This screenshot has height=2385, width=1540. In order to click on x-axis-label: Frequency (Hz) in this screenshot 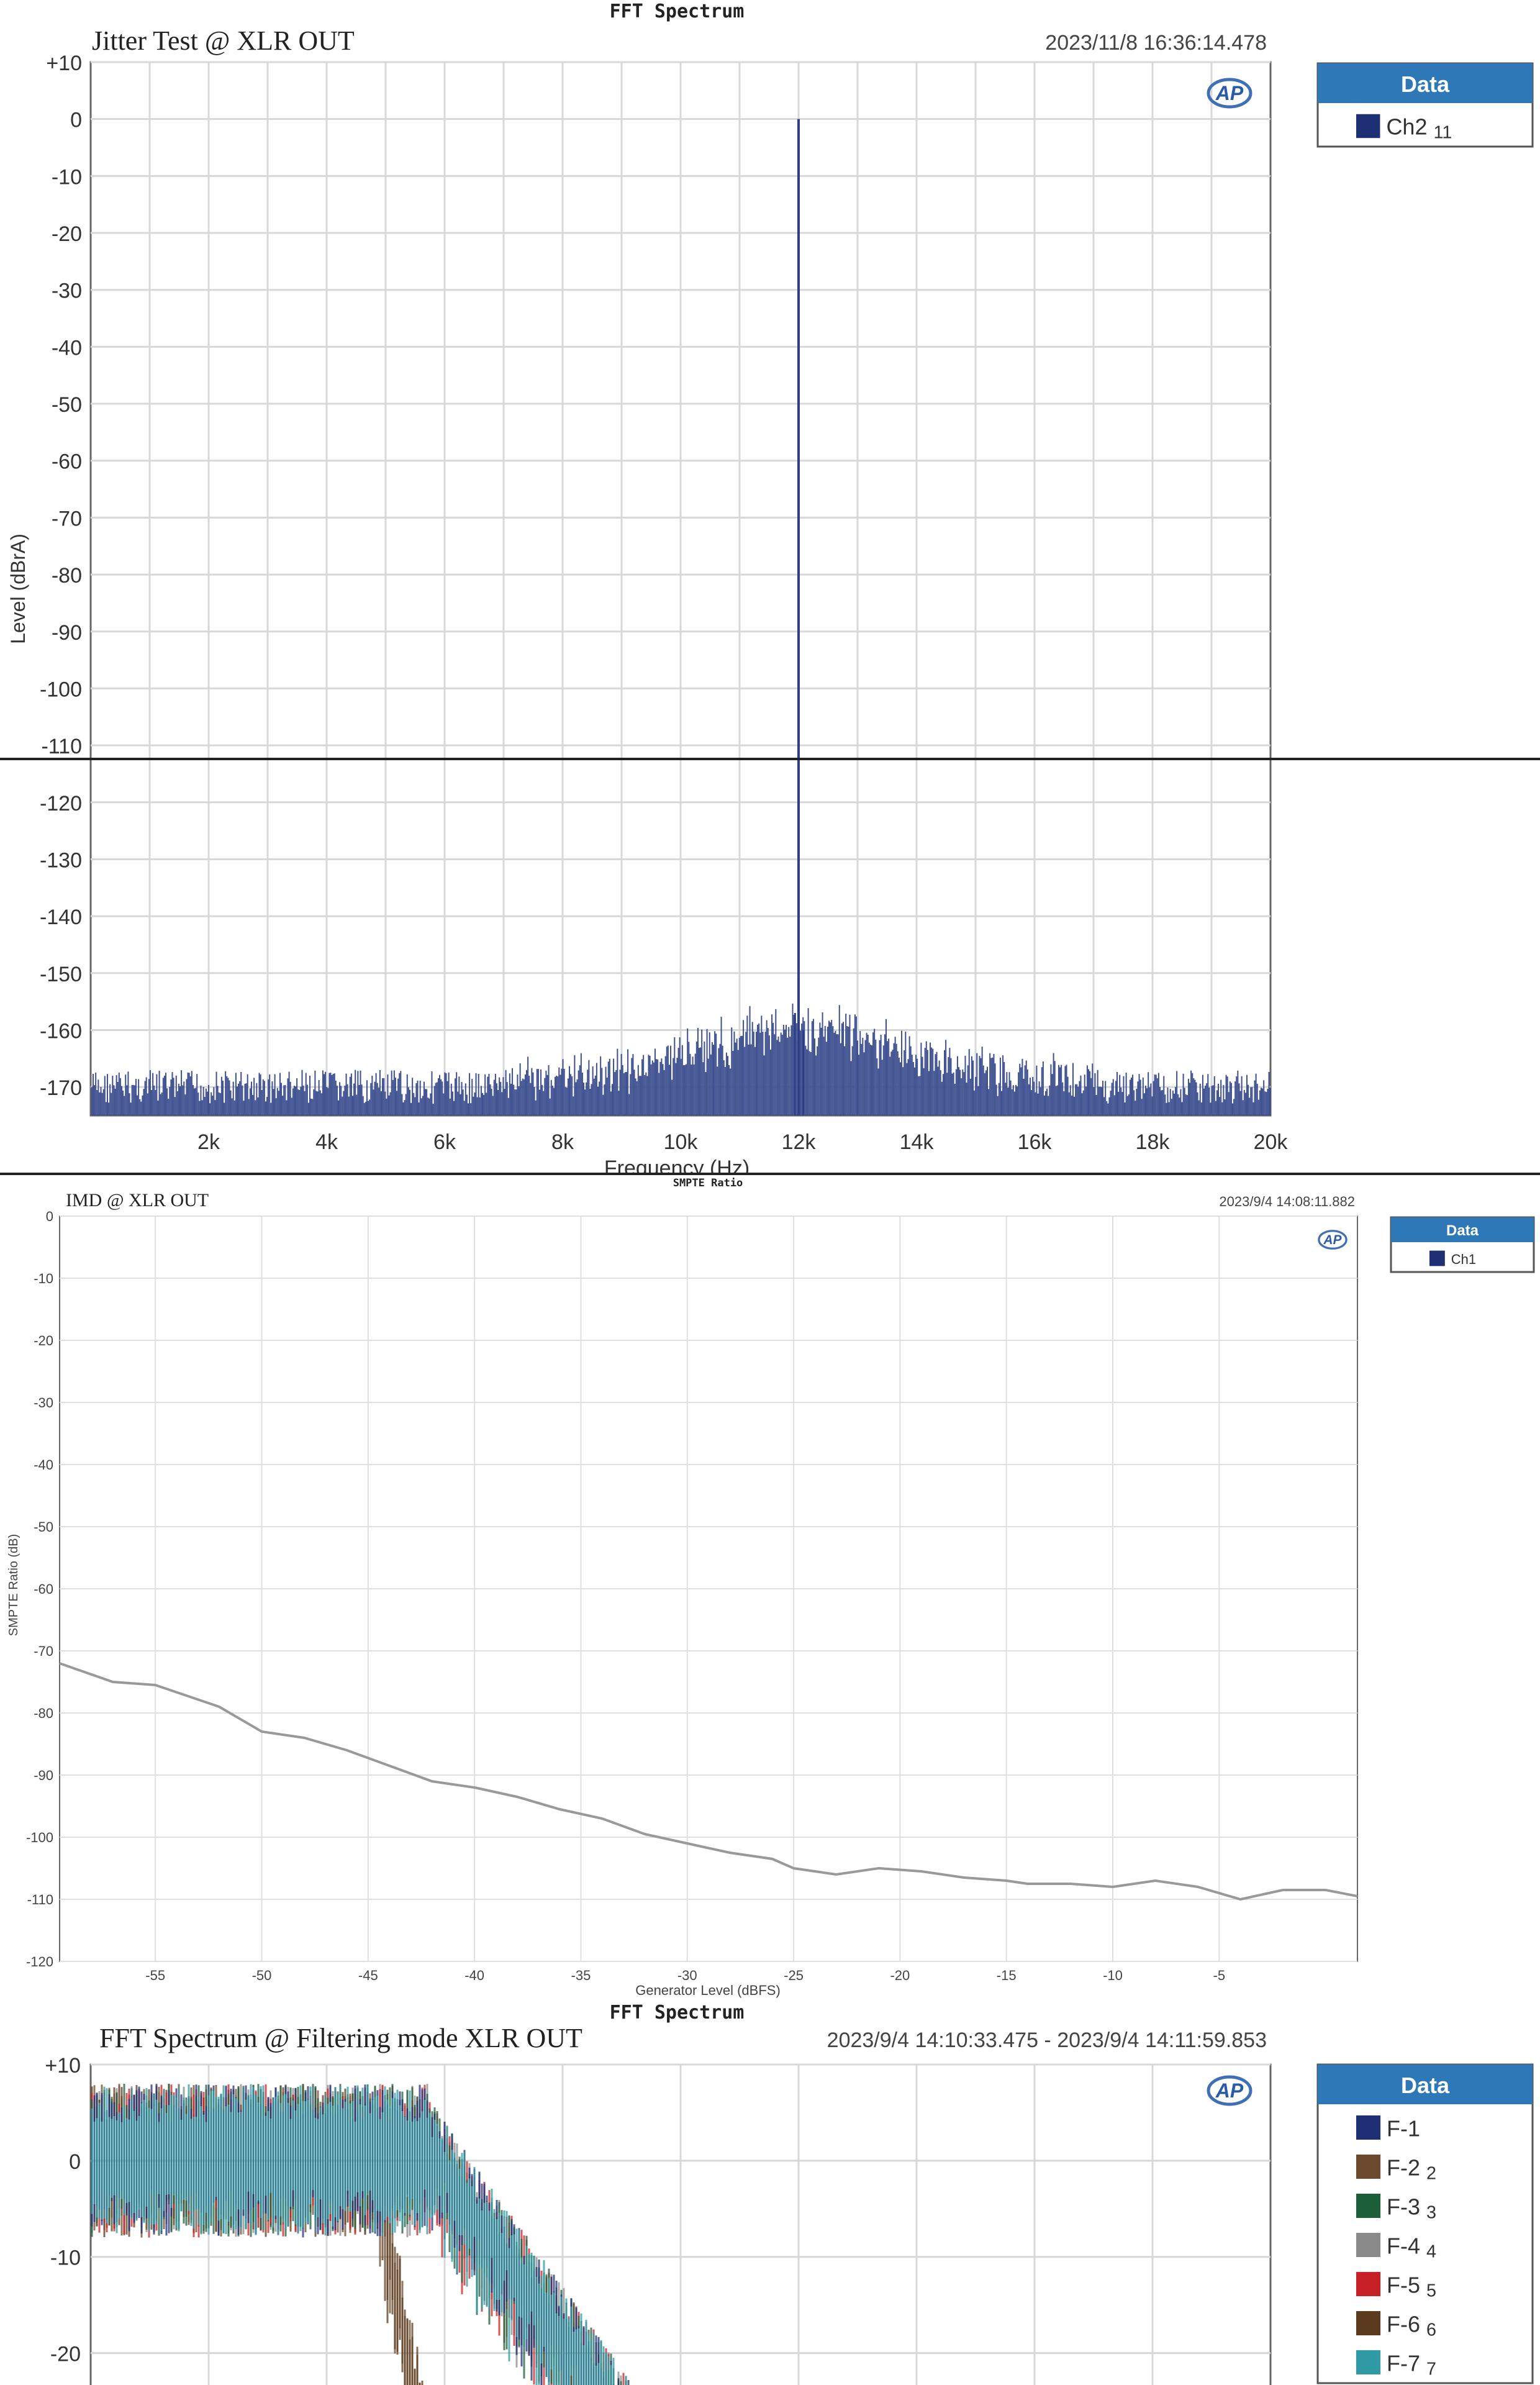, I will do `click(677, 1164)`.